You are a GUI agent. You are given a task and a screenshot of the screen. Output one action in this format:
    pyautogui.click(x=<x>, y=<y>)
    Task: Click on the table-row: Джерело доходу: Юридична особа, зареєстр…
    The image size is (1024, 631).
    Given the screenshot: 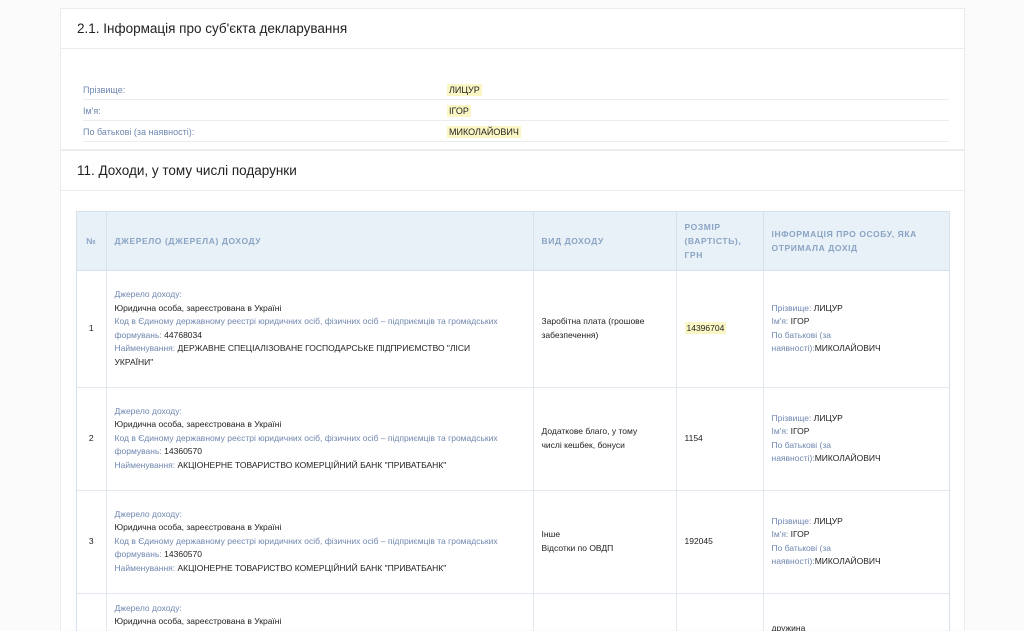 What is the action you would take?
    pyautogui.click(x=513, y=612)
    